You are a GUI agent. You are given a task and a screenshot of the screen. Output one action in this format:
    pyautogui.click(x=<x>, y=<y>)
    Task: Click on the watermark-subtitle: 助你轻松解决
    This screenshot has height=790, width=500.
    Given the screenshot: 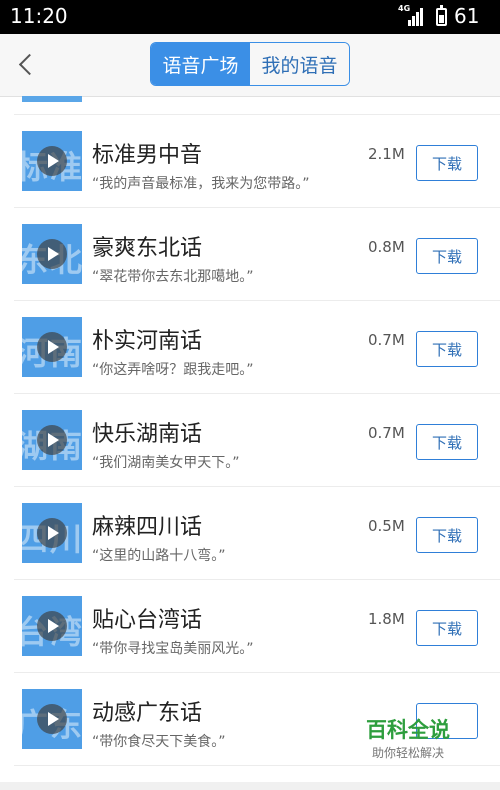 What is the action you would take?
    pyautogui.click(x=408, y=753)
    